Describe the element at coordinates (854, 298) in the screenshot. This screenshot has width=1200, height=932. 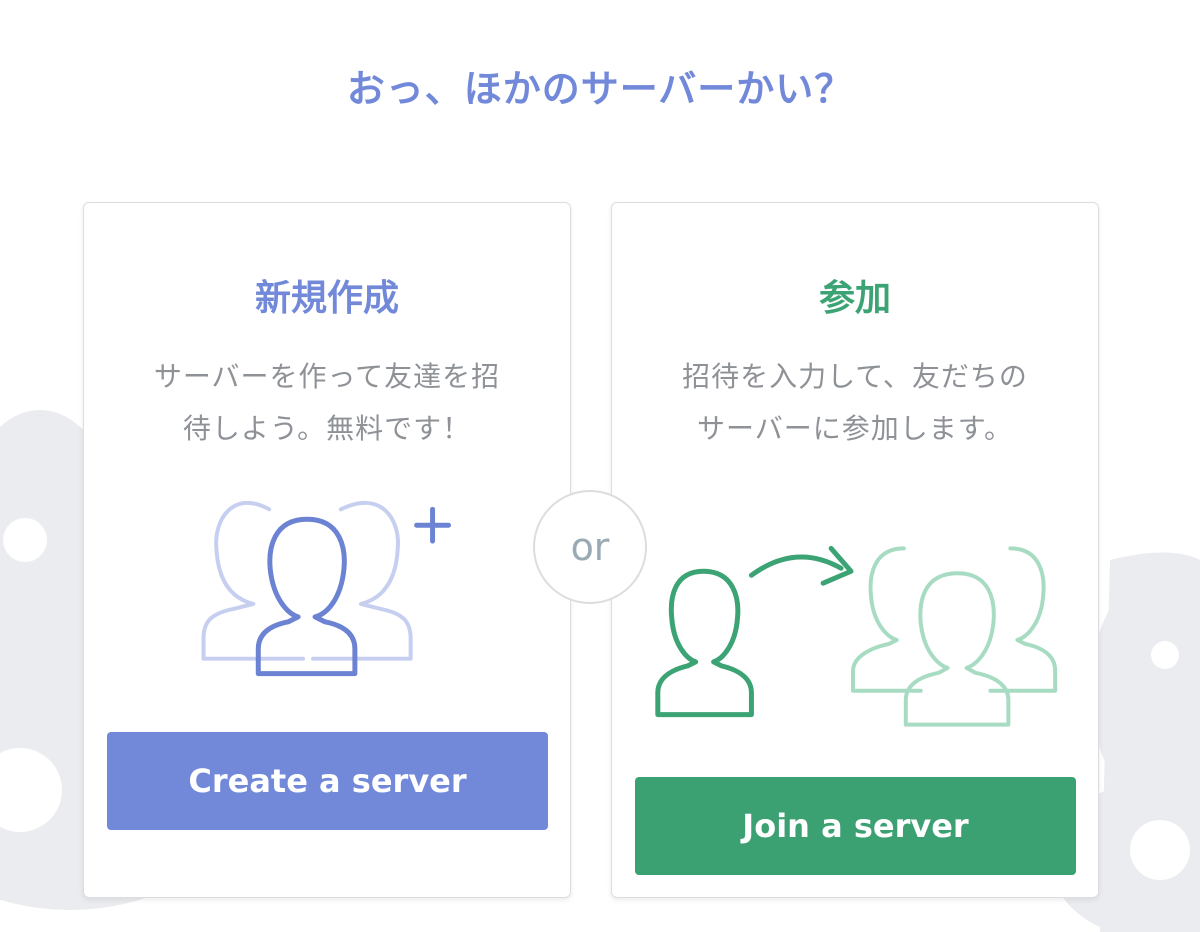
I see `join-heading: 参加` at that location.